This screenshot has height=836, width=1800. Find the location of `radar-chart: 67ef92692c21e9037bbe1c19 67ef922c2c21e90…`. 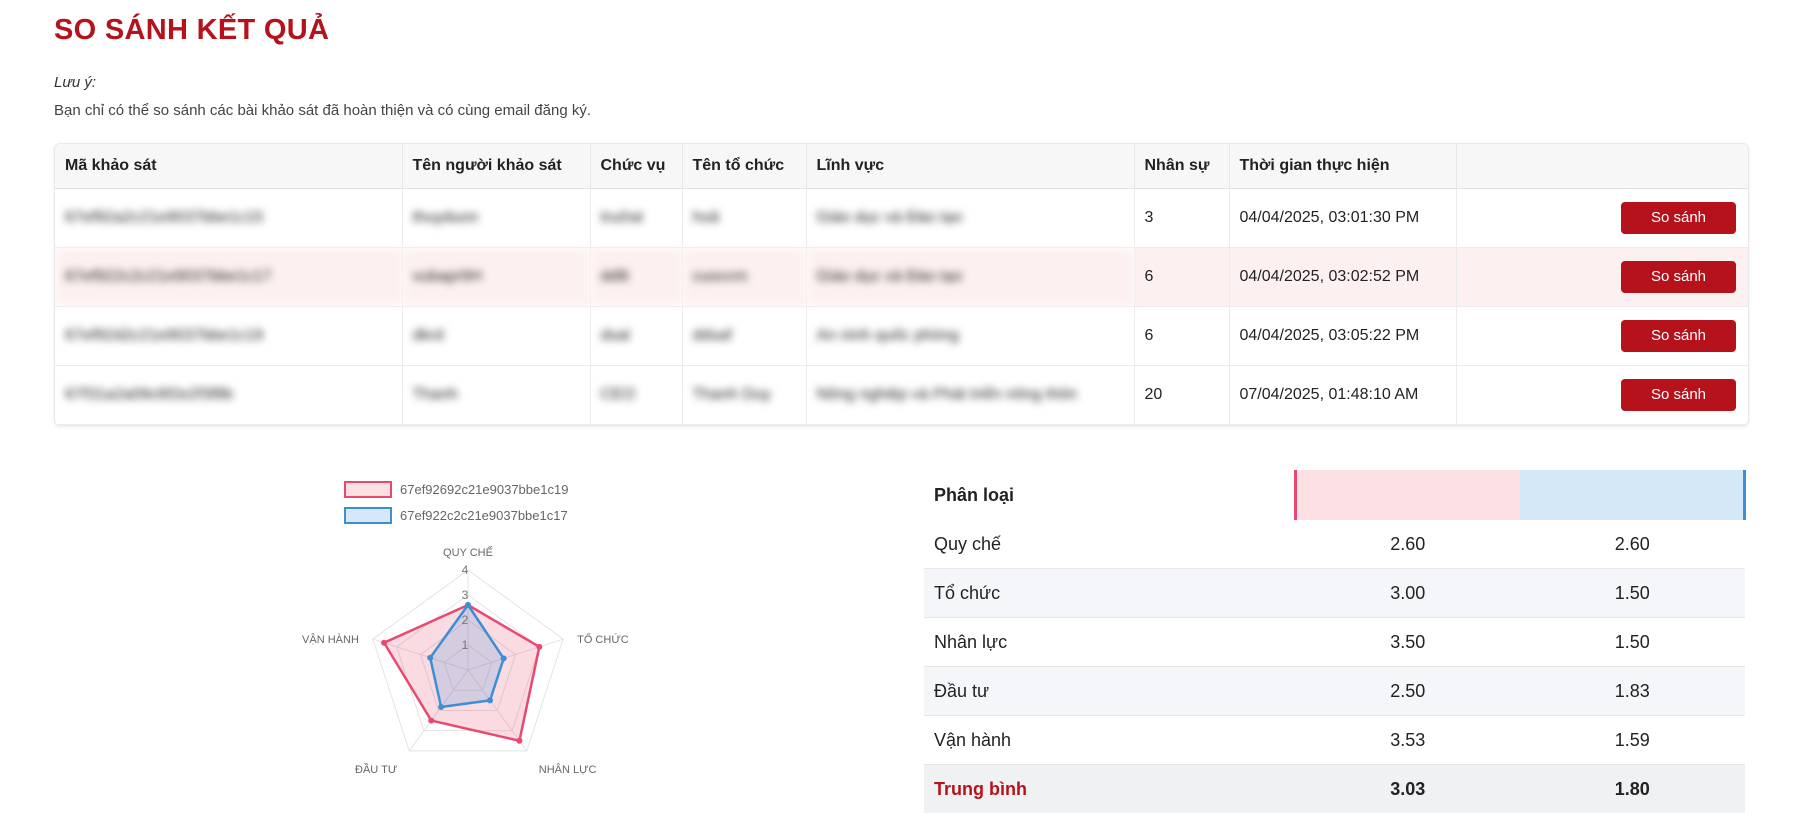

radar-chart: 67ef92692c21e9037bbe1c19 67ef922c2c21e90… is located at coordinates (465, 628).